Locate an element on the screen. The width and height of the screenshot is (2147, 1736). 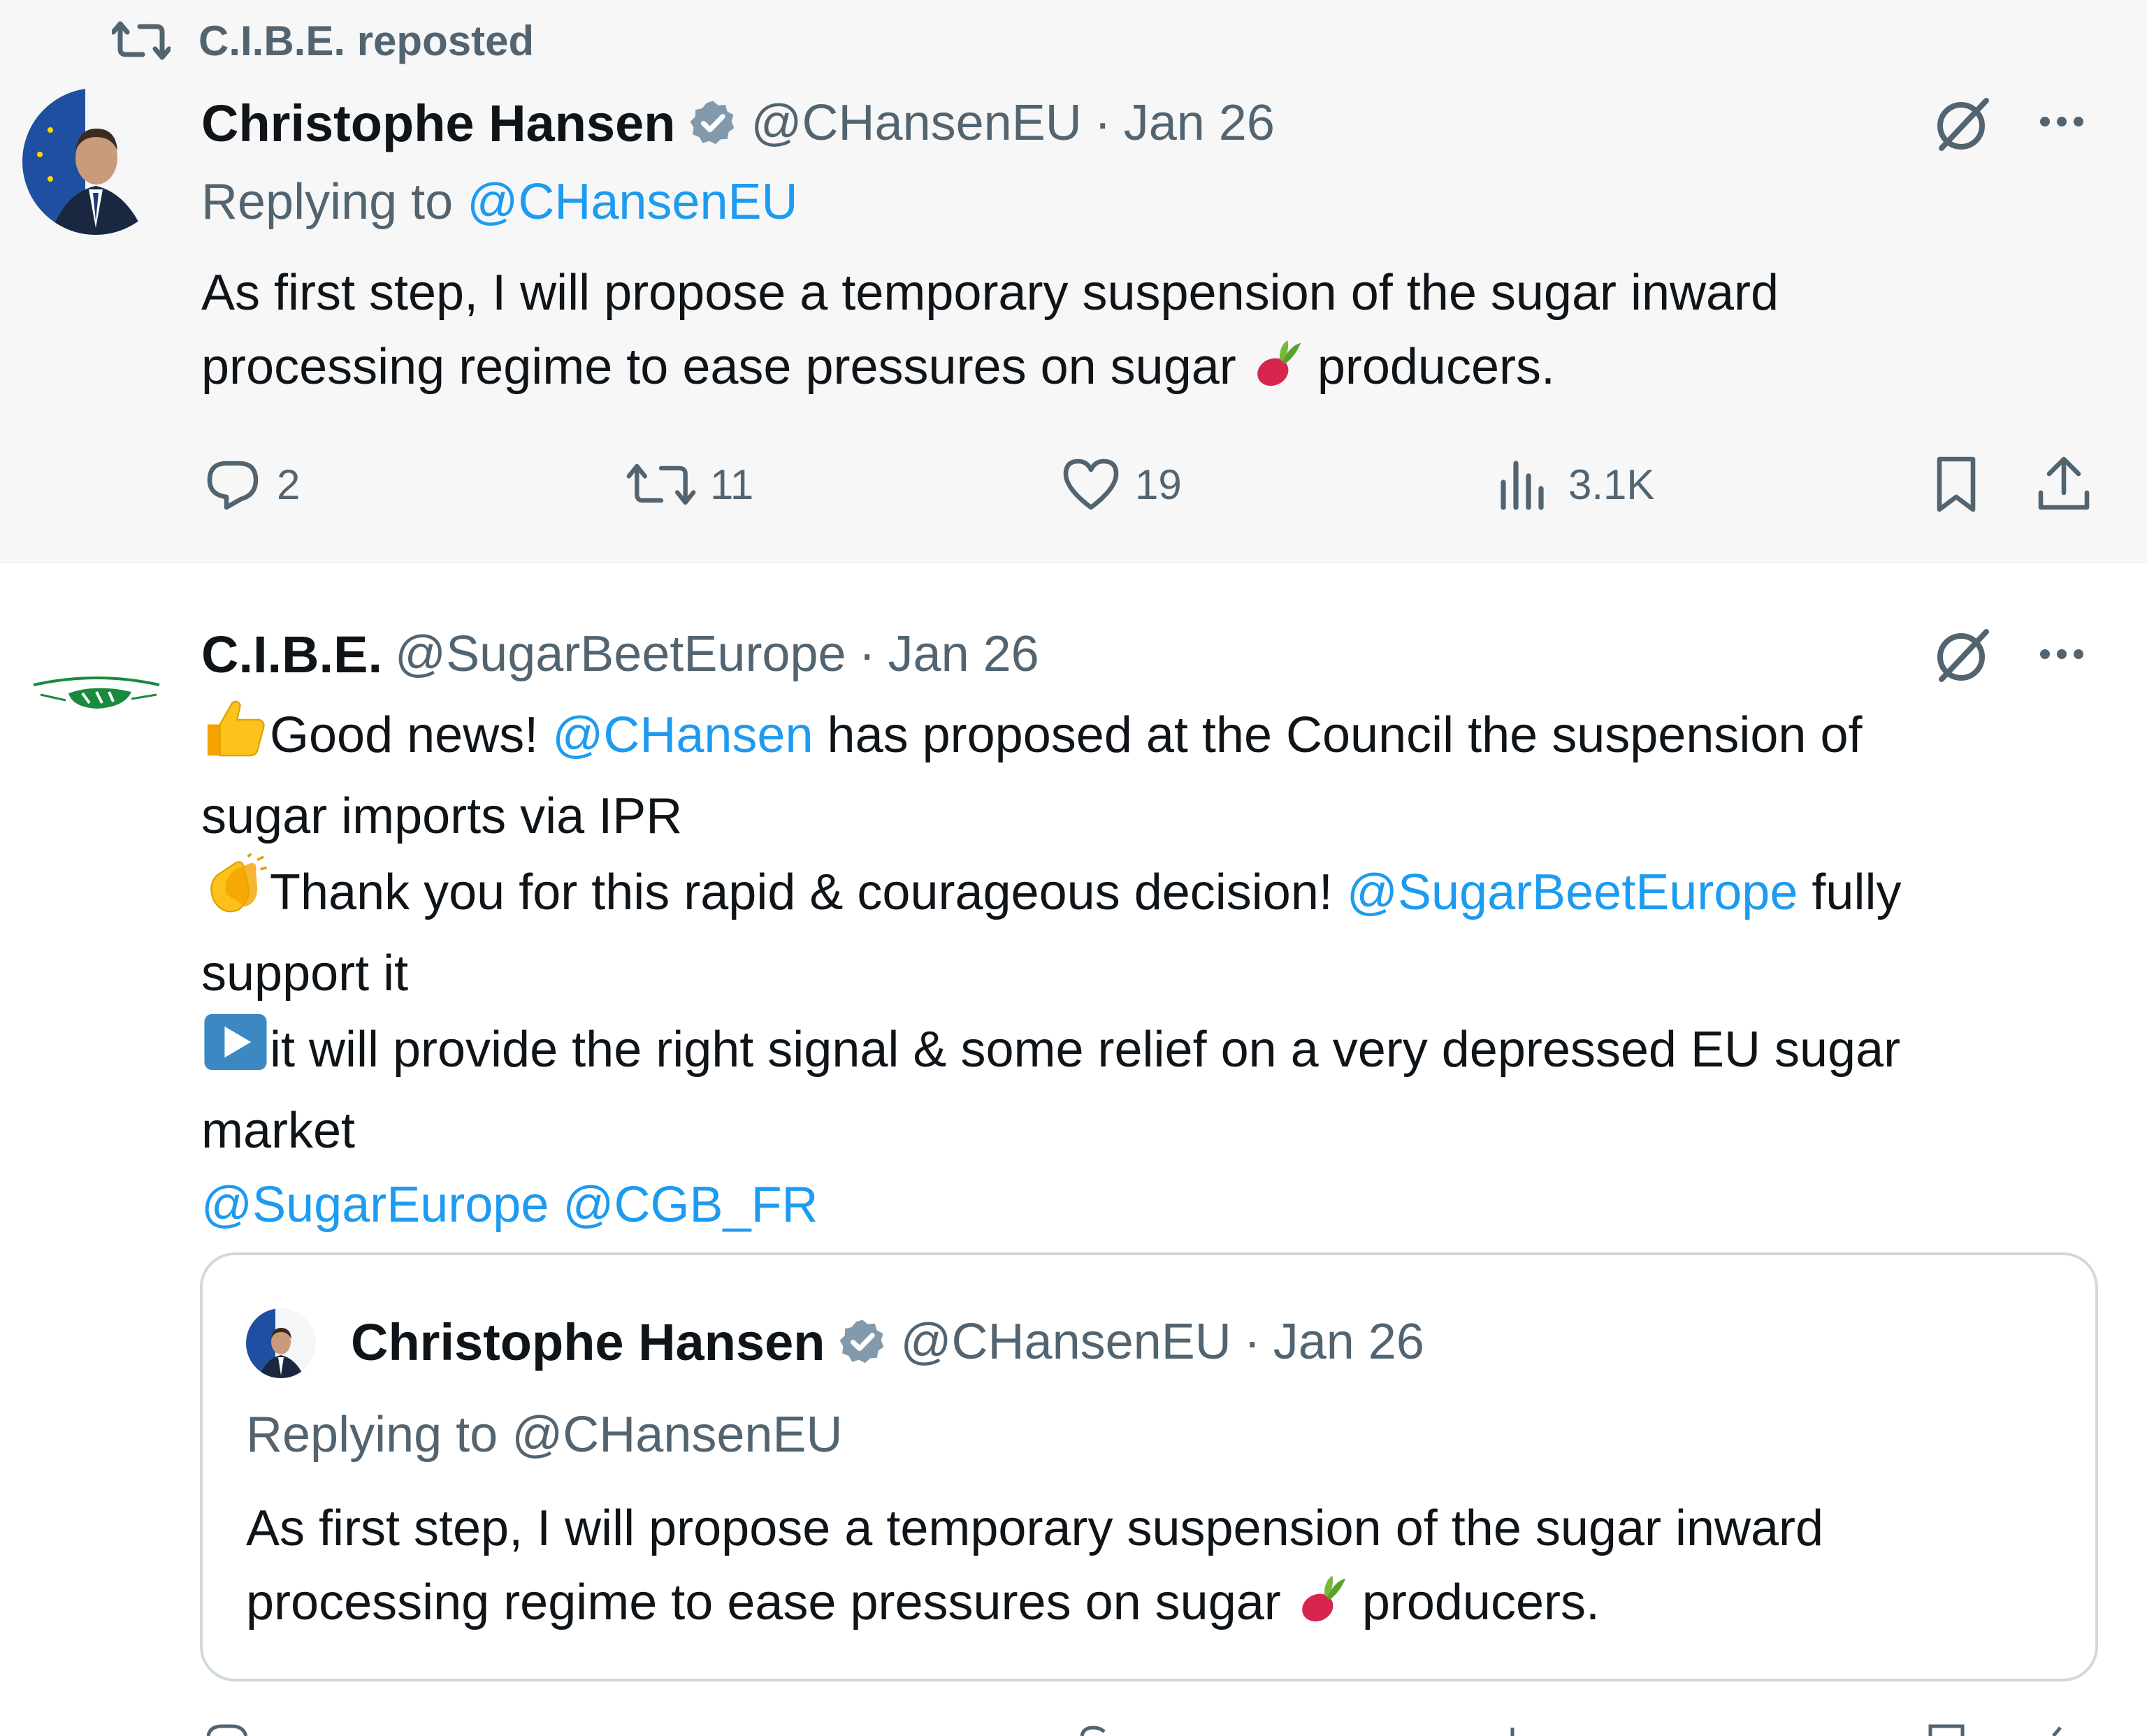
replying-handle-link: @CHansenEU is located at coordinates (632, 202).